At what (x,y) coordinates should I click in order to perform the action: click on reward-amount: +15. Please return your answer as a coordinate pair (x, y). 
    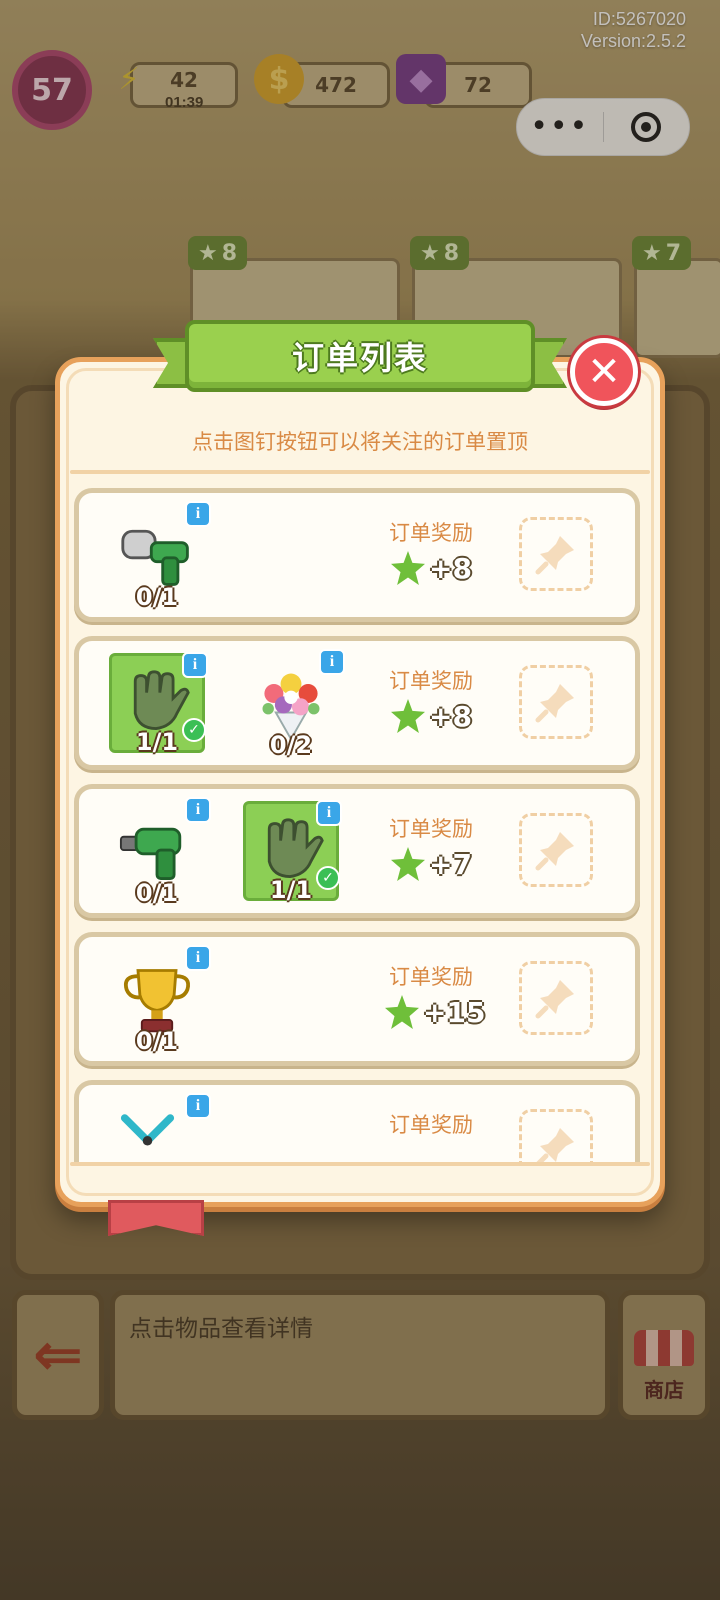
    Looking at the image, I should click on (435, 1012).